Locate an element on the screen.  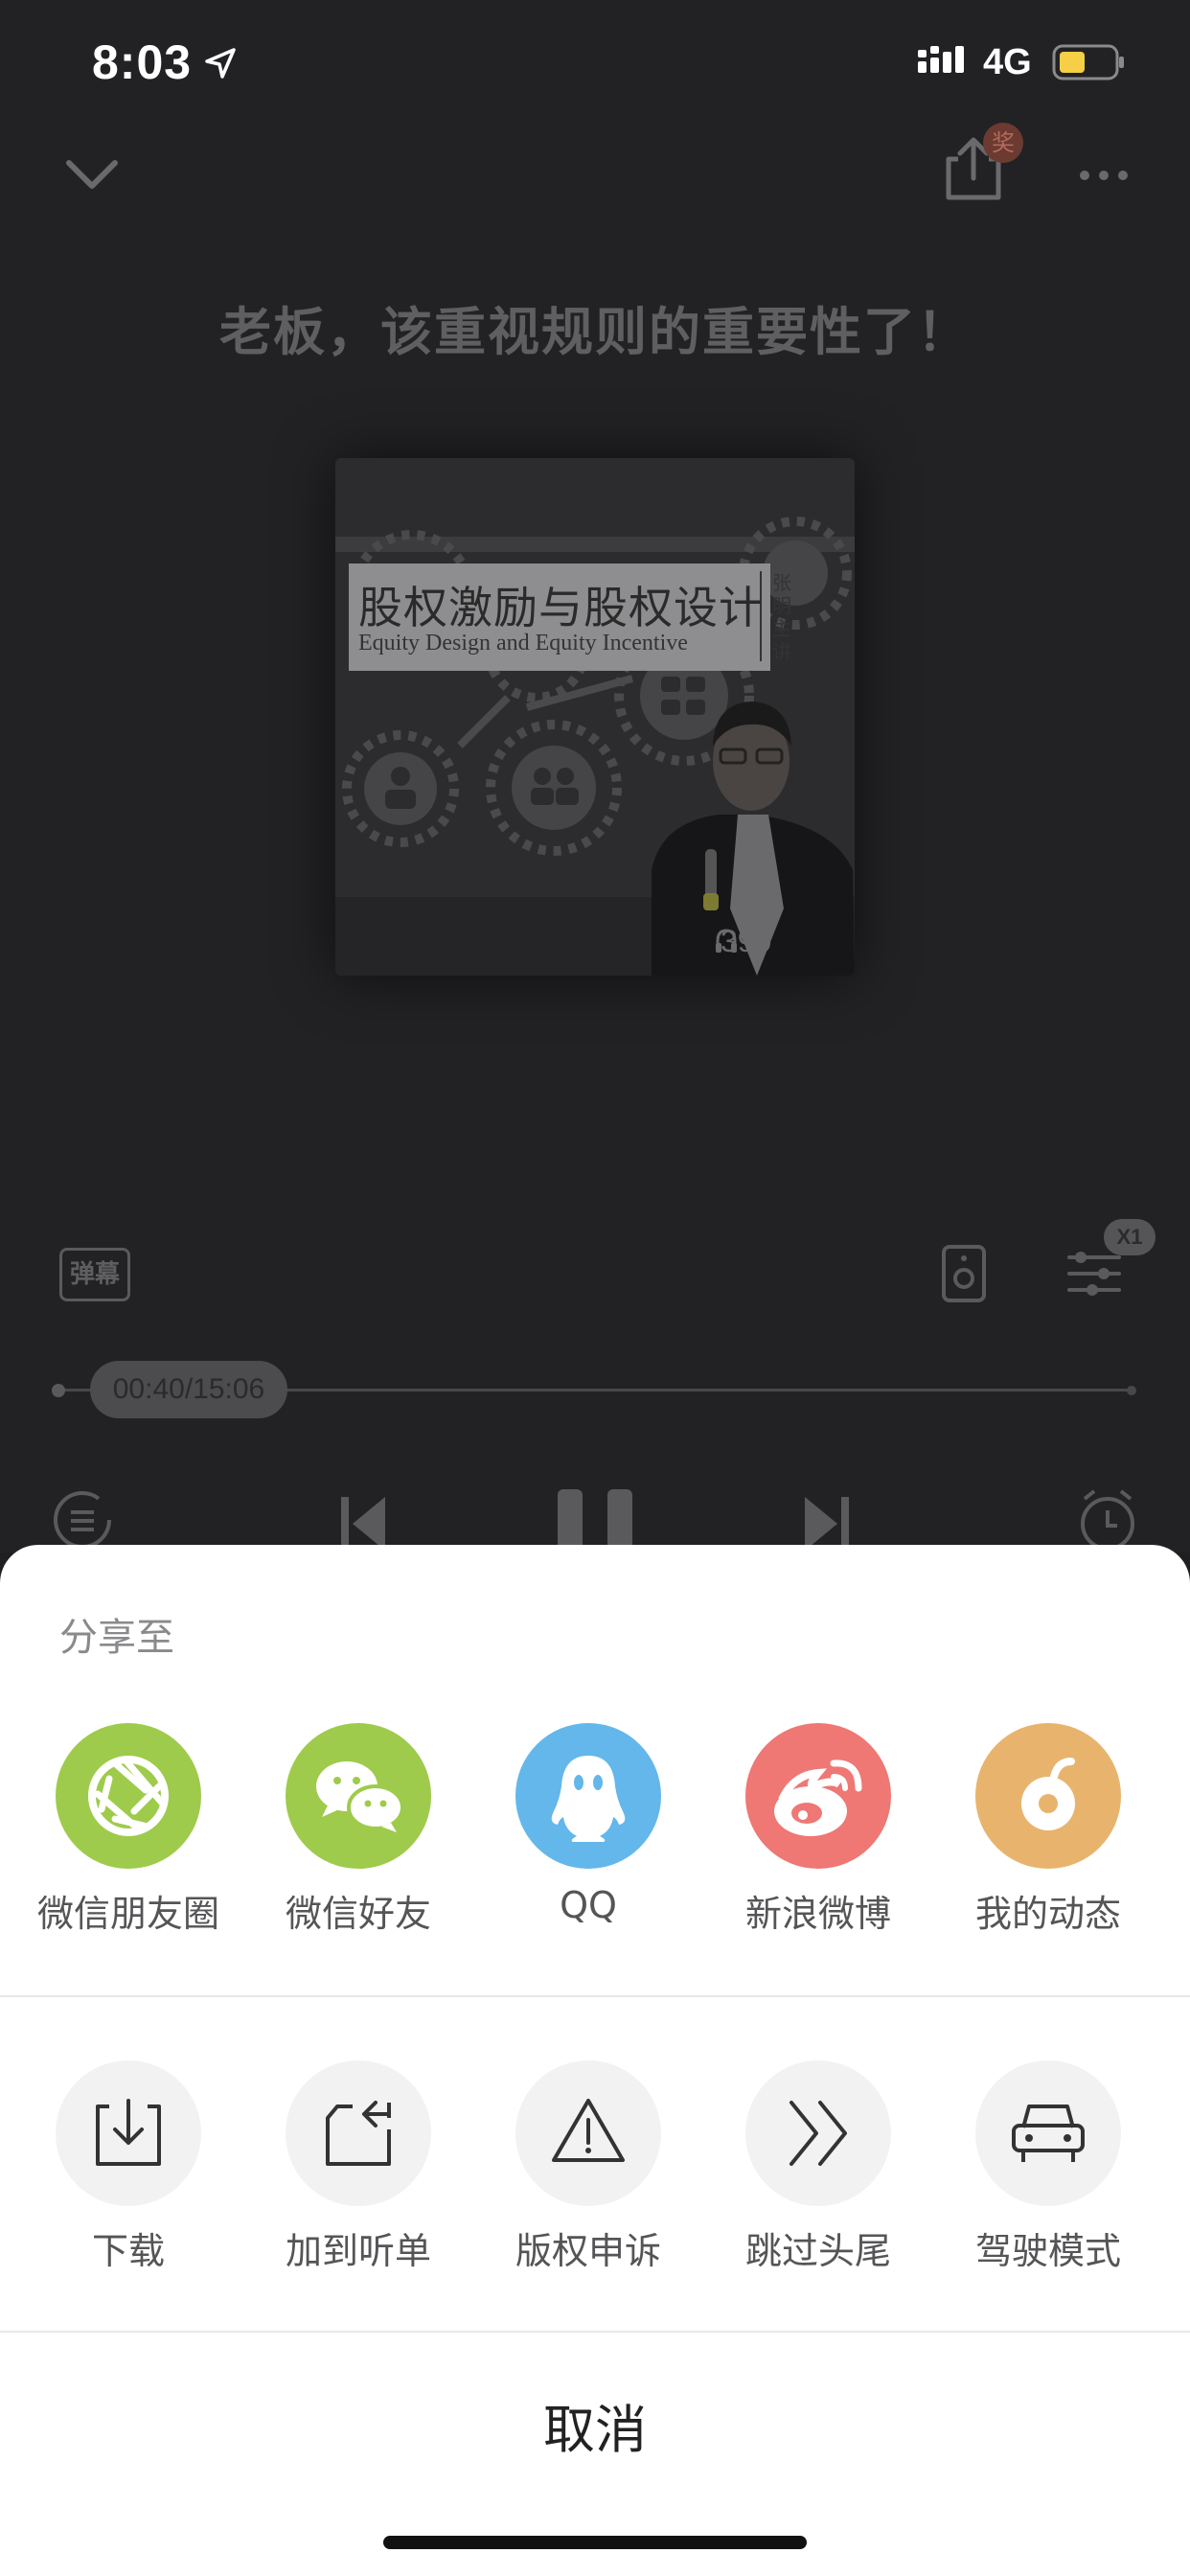
cancel-button: 取消 is located at coordinates (595, 2444).